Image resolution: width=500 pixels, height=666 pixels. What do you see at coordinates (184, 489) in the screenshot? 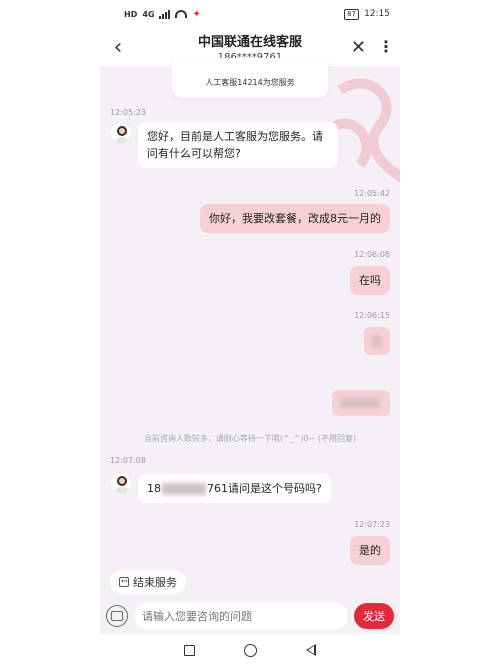
I see `redacted-number` at bounding box center [184, 489].